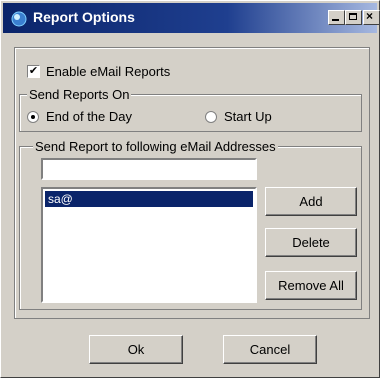 This screenshot has height=378, width=380. I want to click on email-addresses-legend: Send Report to following eMail Addresses, so click(155, 146).